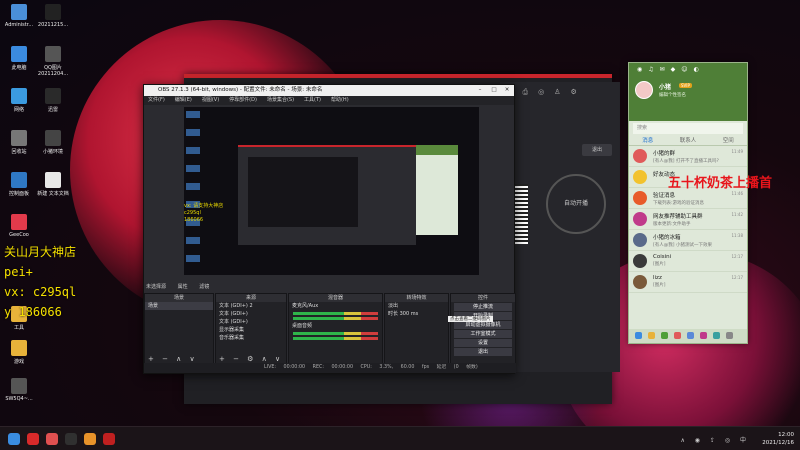  I want to click on source-item: 文本 (GDI+) 2, so click(251, 306).